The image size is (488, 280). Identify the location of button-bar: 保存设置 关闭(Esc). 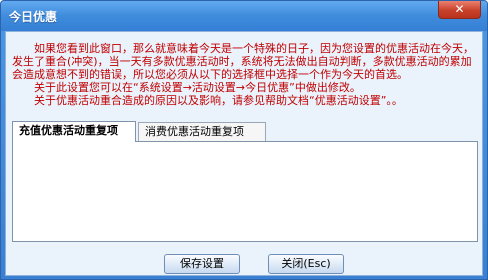
(245, 263).